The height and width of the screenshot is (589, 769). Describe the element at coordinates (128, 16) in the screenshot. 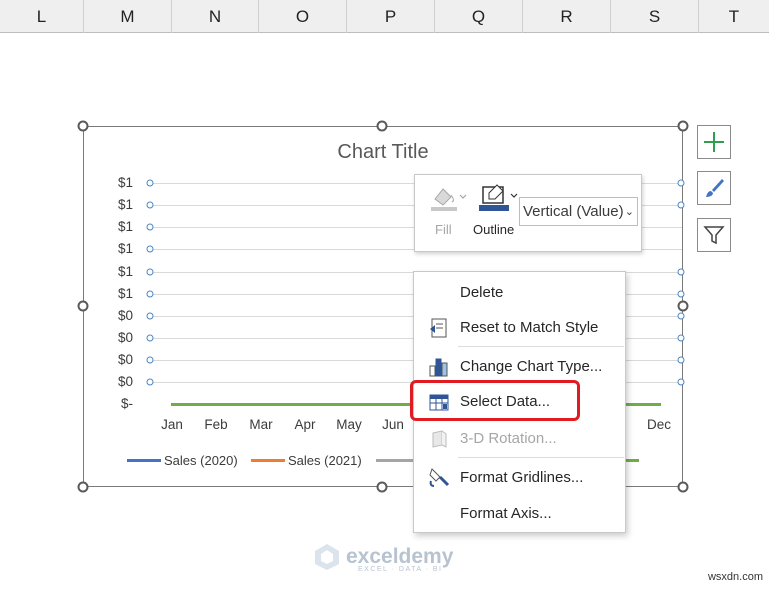

I see `column-header-m: M` at that location.